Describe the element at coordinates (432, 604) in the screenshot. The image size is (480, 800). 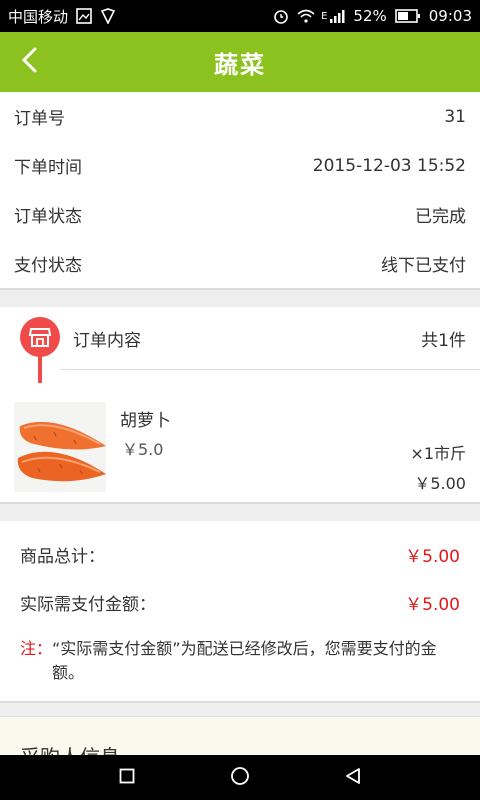
I see `actual-pay-value: ￥5.00` at that location.